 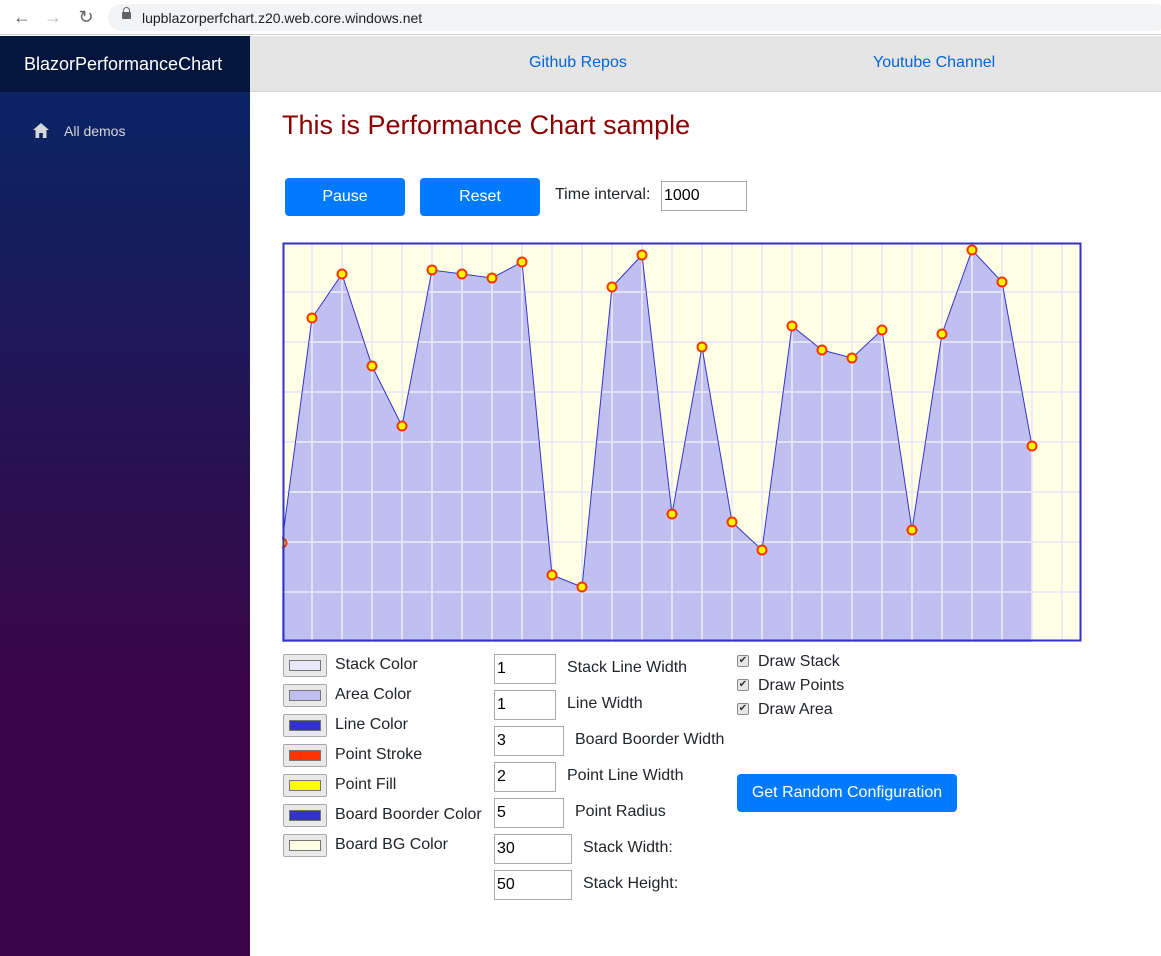 I want to click on time-interval-label: Time interval:, so click(x=603, y=194).